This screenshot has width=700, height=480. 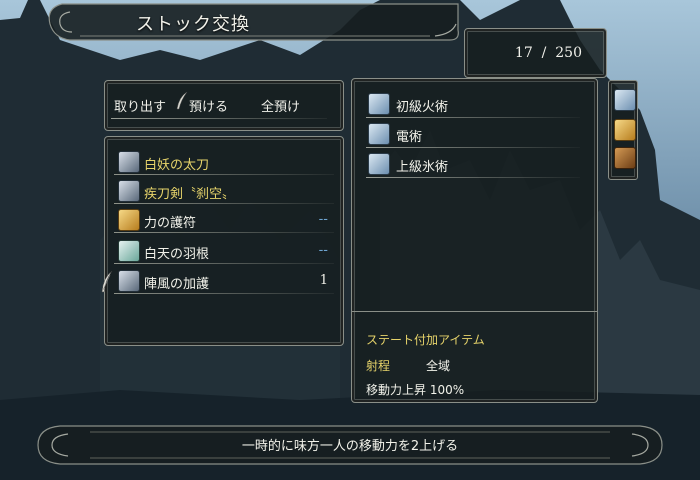 I want to click on spell-name: 上級氷術, so click(x=422, y=167).